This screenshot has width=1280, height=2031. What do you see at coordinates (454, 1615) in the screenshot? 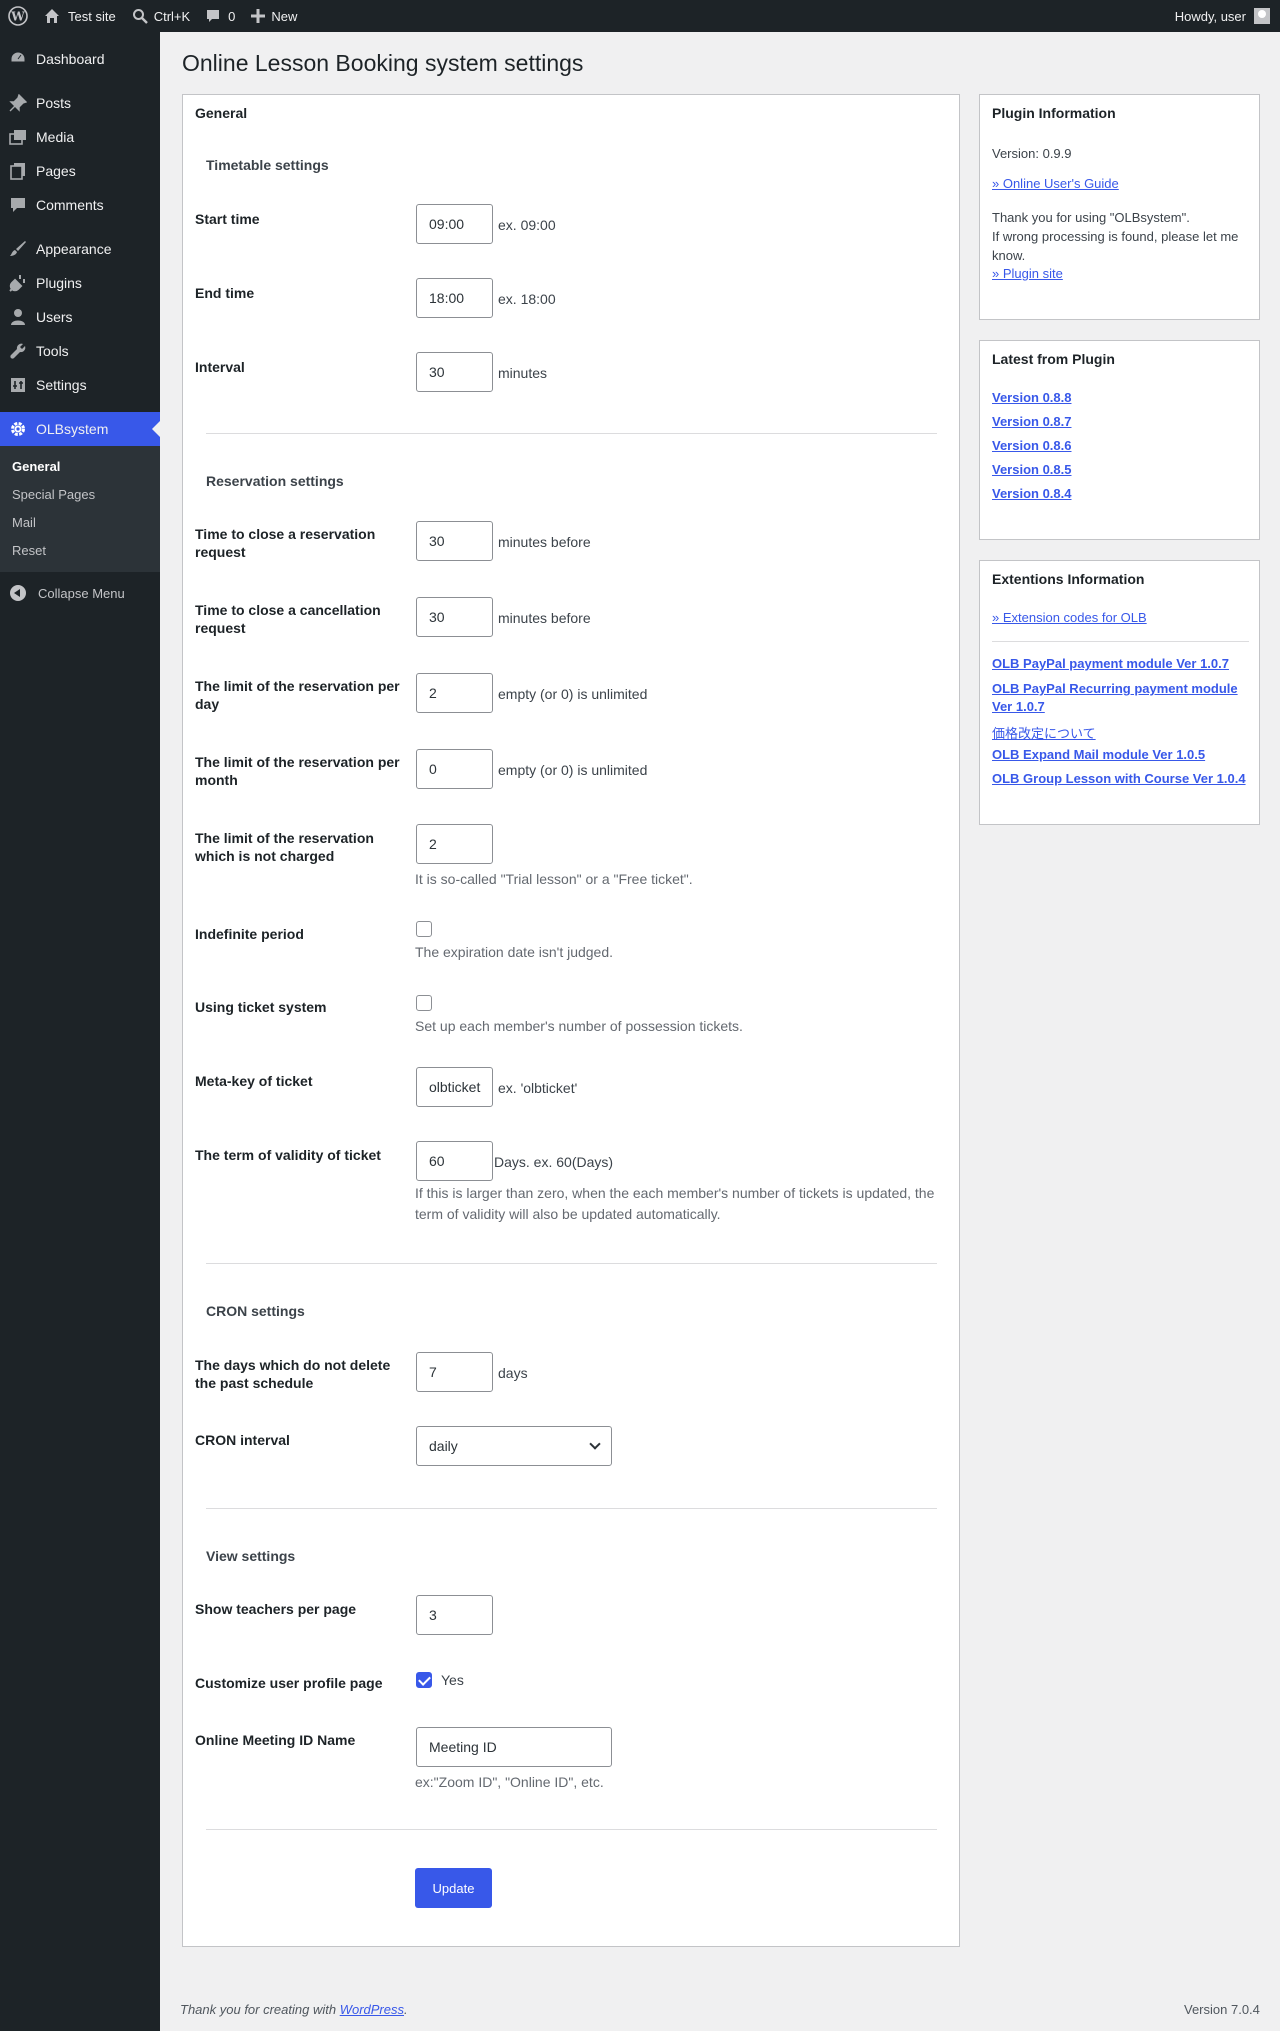
I see `teachers-per-page-input: 3` at bounding box center [454, 1615].